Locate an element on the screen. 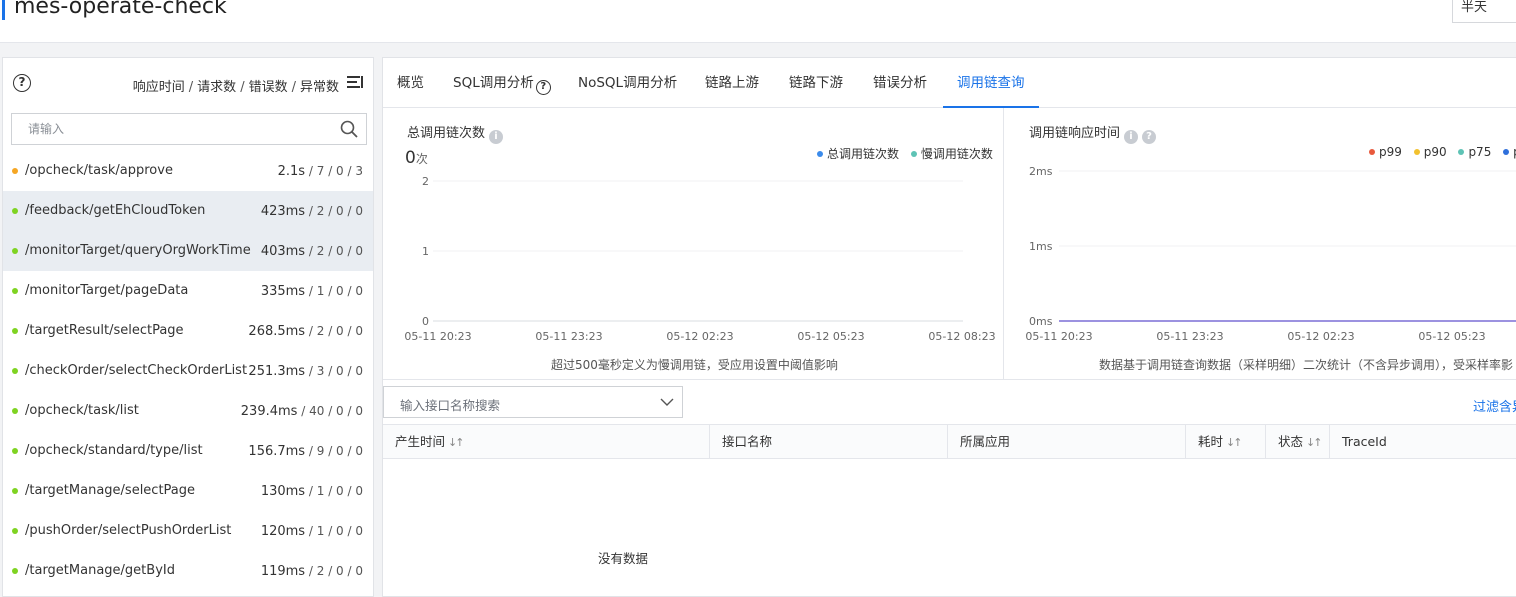  tab-overview: 概览 is located at coordinates (410, 83).